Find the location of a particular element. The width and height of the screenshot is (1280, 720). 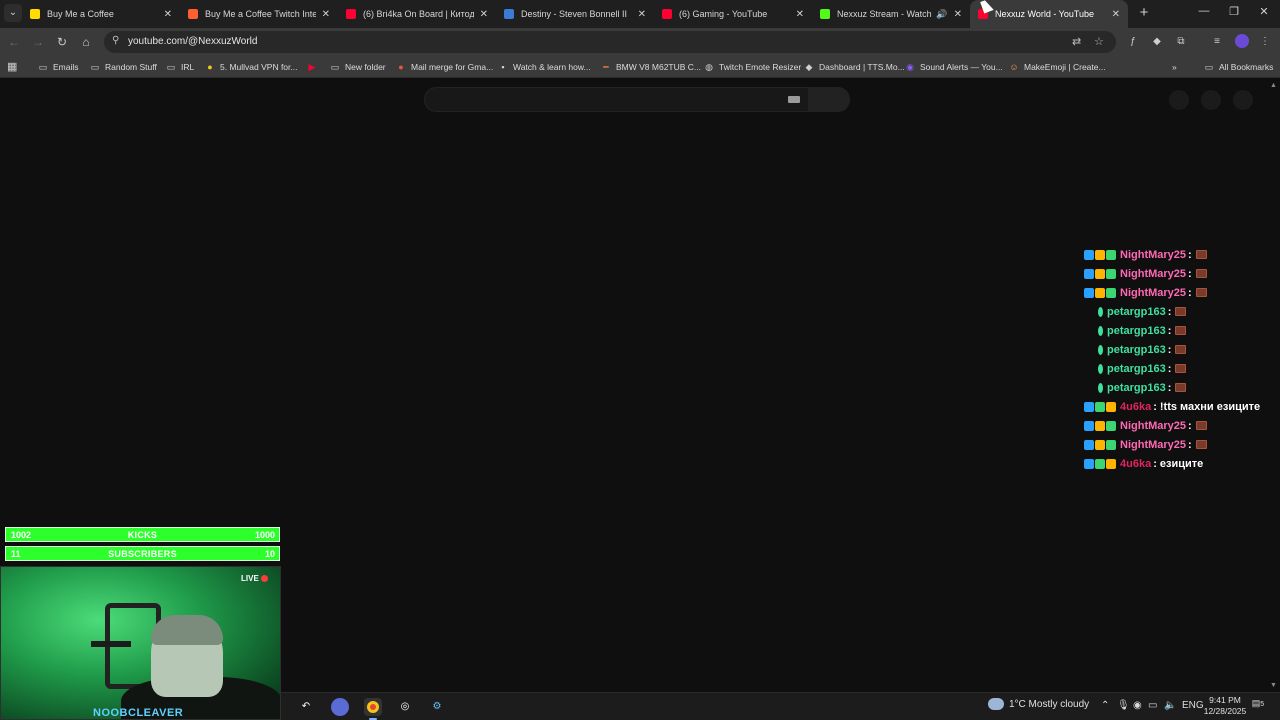

browser-tab: (6) Bri4ka On Board | Китодар ✕ is located at coordinates (417, 14).